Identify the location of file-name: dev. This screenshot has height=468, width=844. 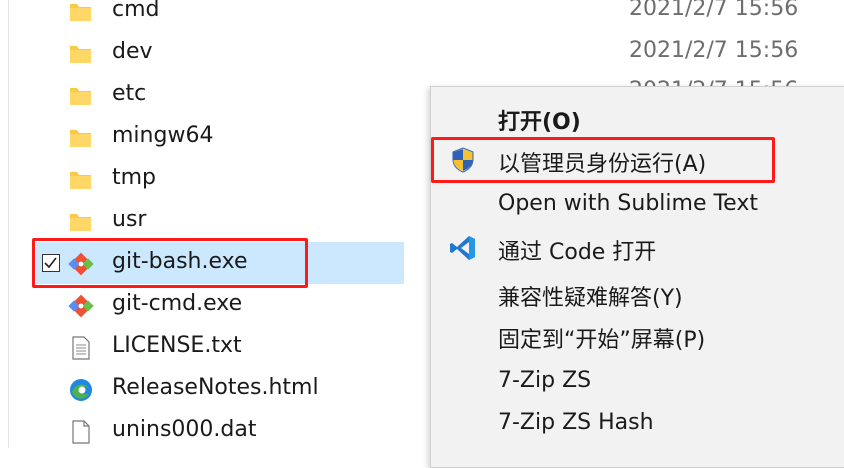
(132, 51).